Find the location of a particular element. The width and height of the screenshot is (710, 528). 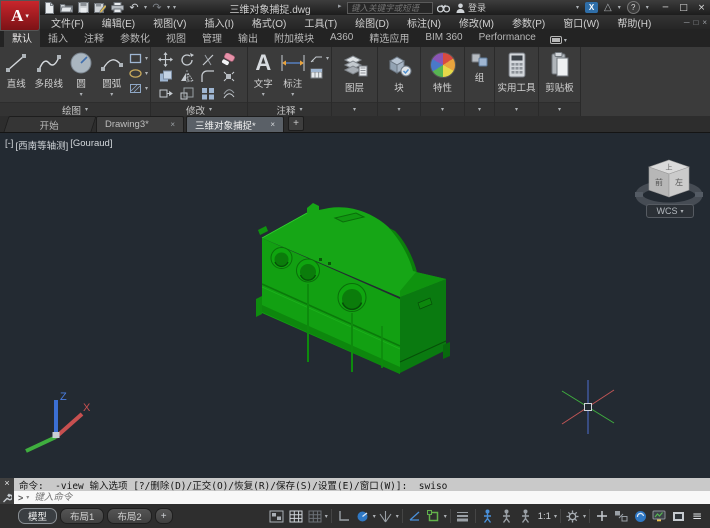

clipboard-button: 剪贴板 is located at coordinates (559, 71).